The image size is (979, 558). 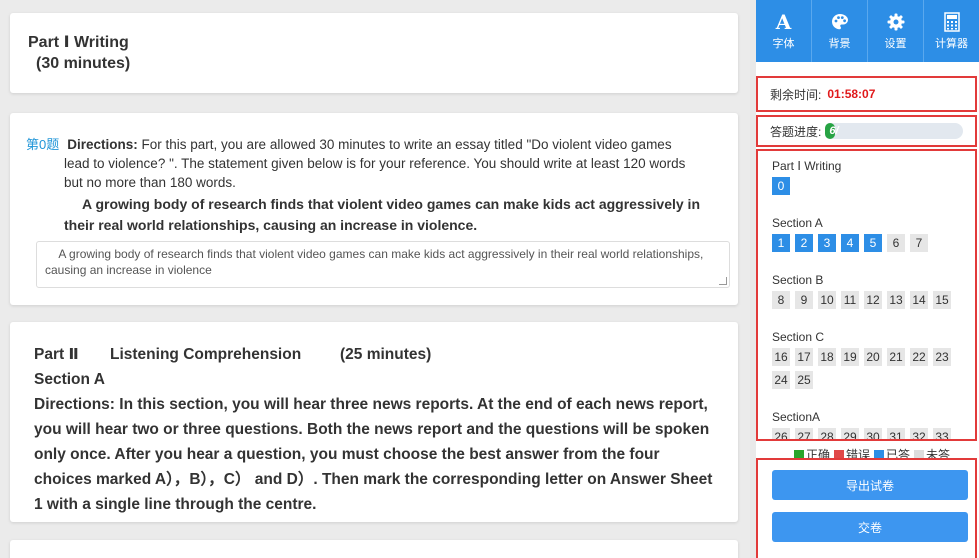 What do you see at coordinates (850, 300) in the screenshot?
I see `question-nav-button: 11` at bounding box center [850, 300].